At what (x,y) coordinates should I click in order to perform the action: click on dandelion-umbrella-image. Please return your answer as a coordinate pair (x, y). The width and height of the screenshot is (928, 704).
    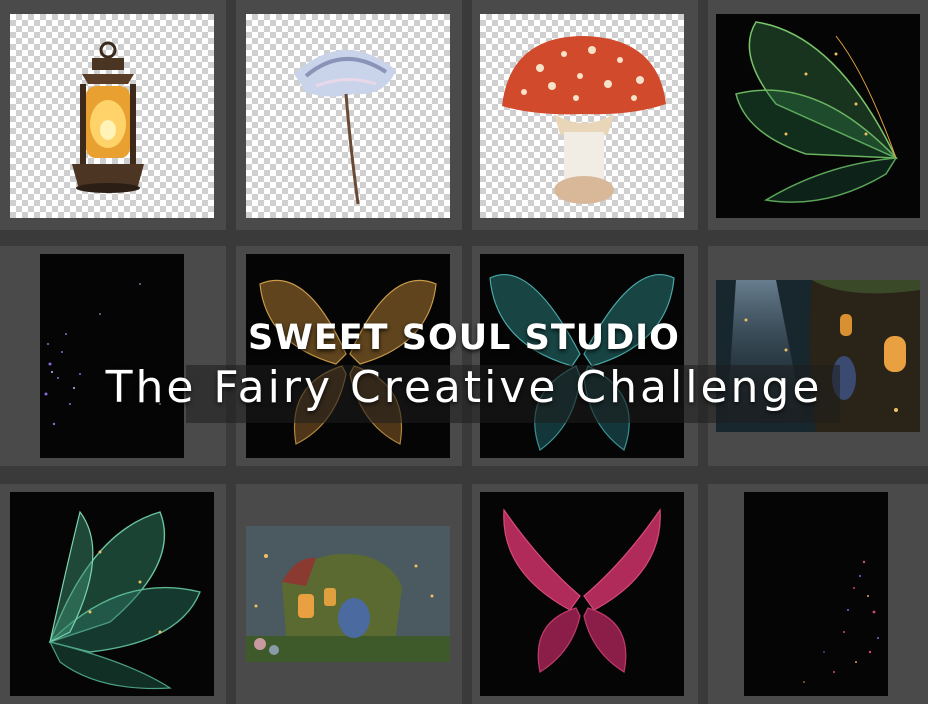
    Looking at the image, I should click on (345, 127).